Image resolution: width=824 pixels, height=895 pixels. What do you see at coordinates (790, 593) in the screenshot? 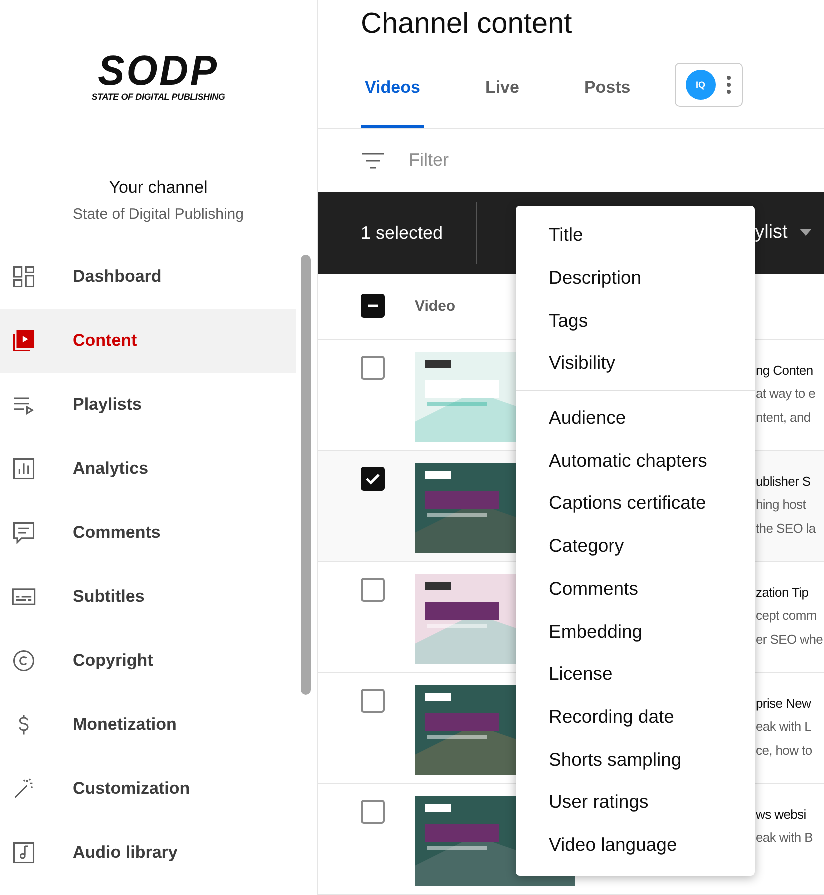
I see `video-title: zation Tip` at bounding box center [790, 593].